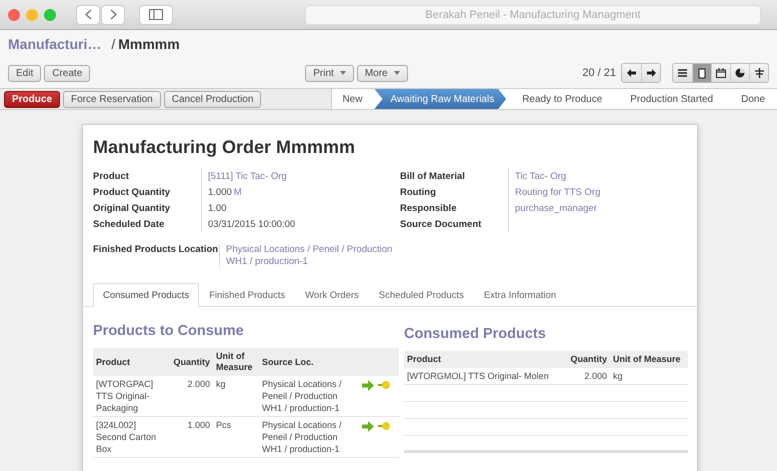  What do you see at coordinates (429, 208) in the screenshot?
I see `field-label: Responsible` at bounding box center [429, 208].